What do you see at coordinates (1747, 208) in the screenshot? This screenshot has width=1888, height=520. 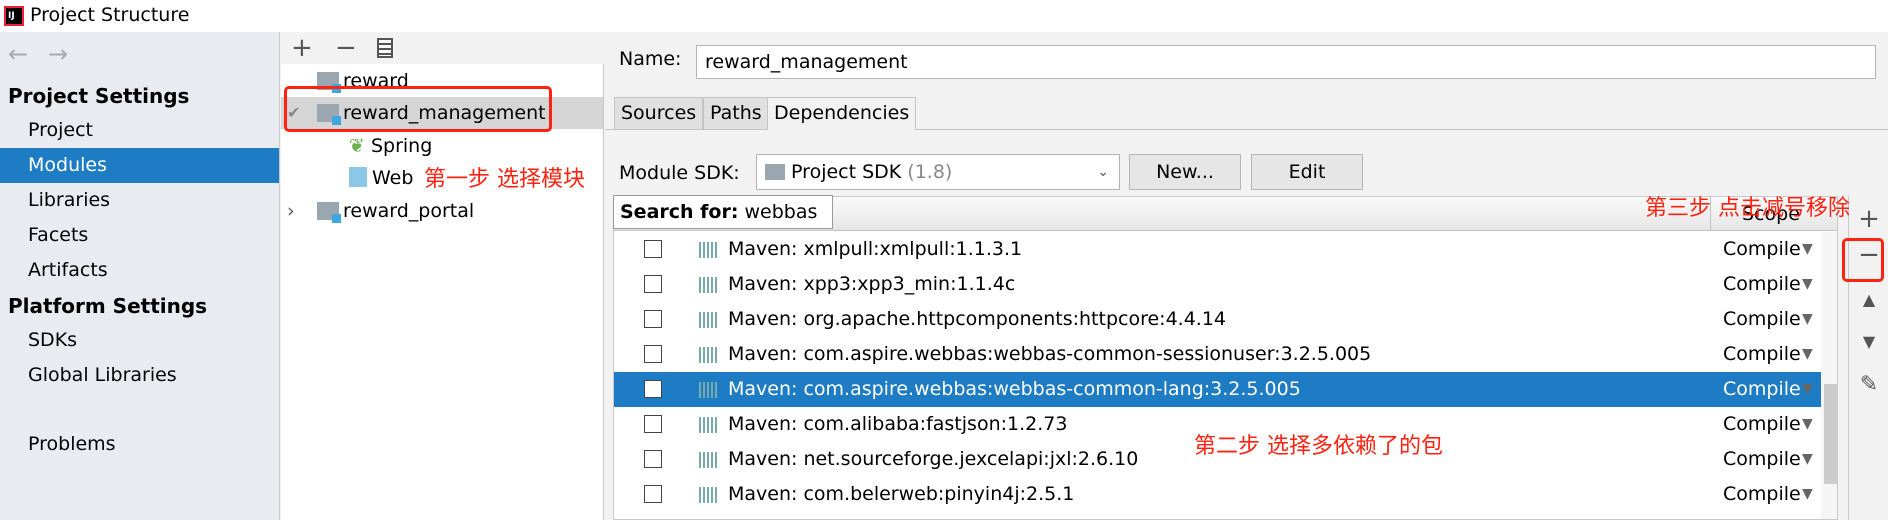 I see `annotation-step3: 第三步 点击减号移除` at bounding box center [1747, 208].